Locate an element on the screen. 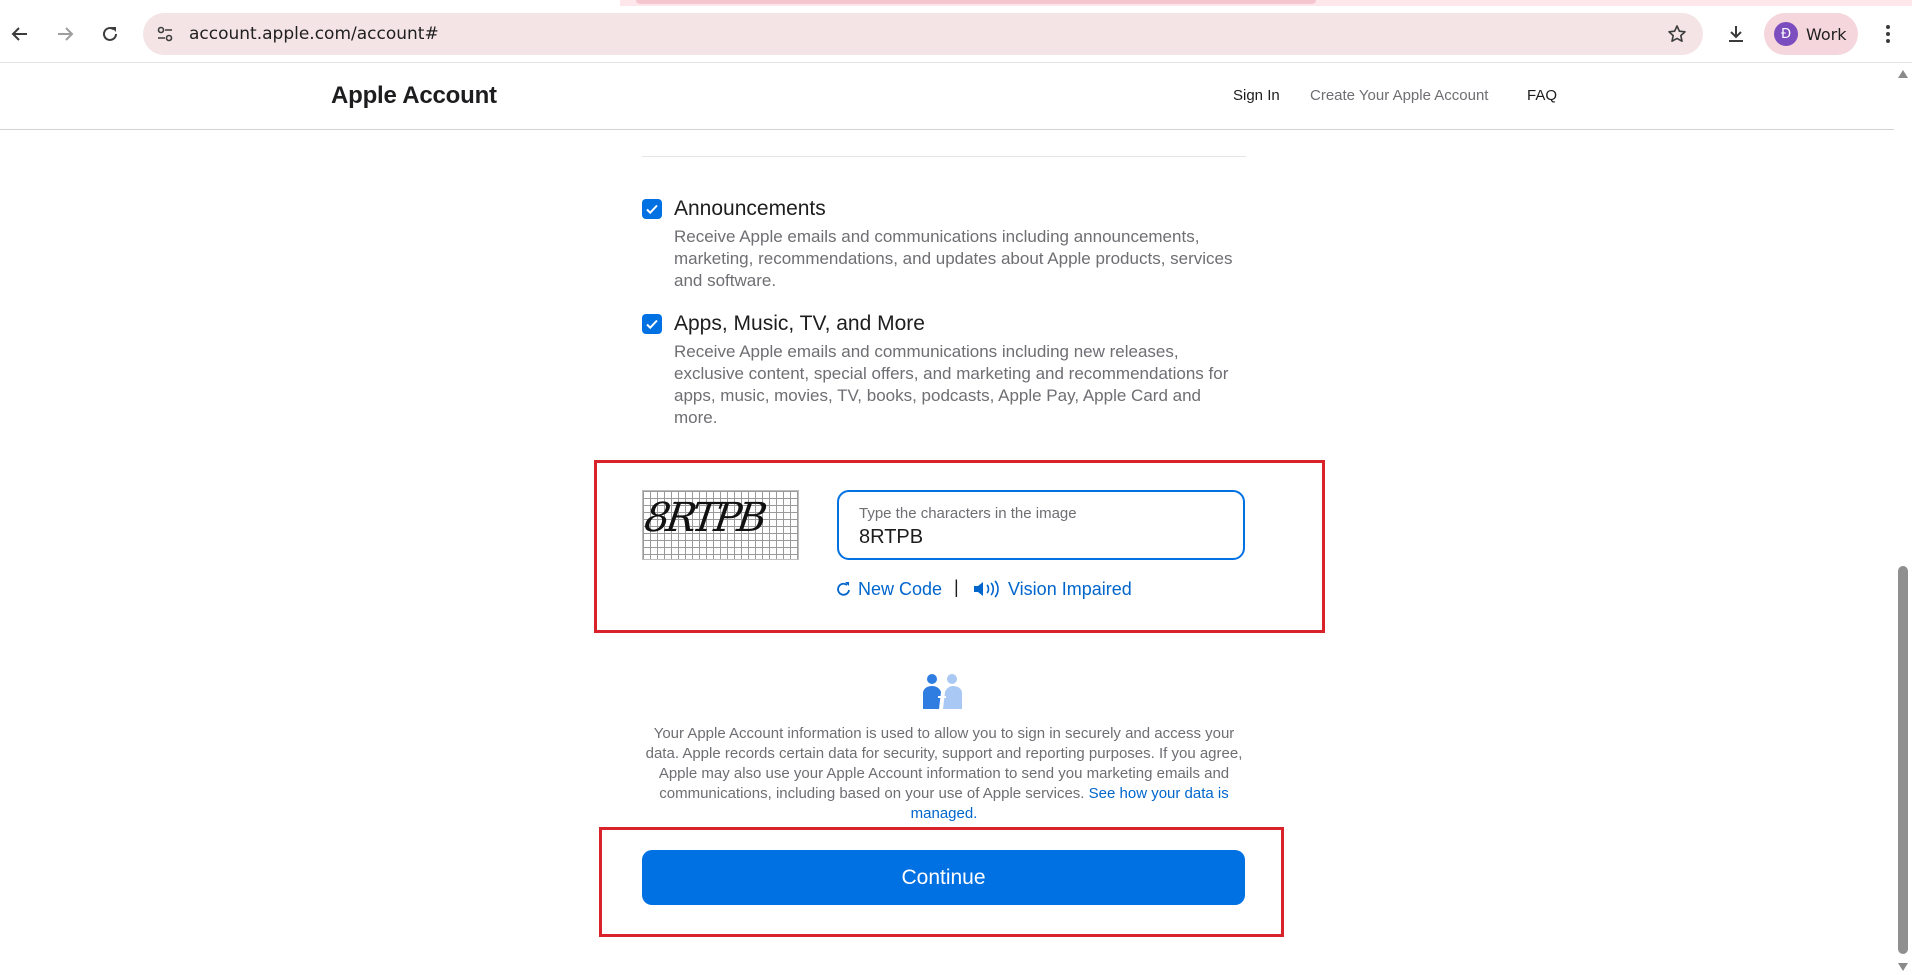 The height and width of the screenshot is (975, 1912). tab-strip is located at coordinates (956, 3).